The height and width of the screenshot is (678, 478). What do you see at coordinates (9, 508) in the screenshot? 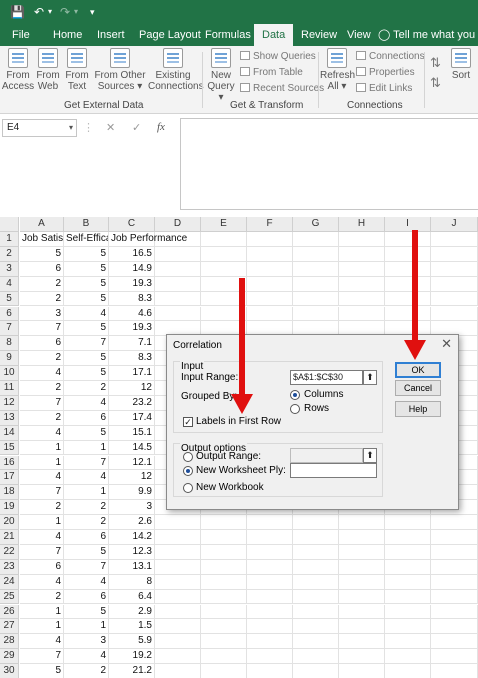
I see `row-header: 19` at bounding box center [9, 508].